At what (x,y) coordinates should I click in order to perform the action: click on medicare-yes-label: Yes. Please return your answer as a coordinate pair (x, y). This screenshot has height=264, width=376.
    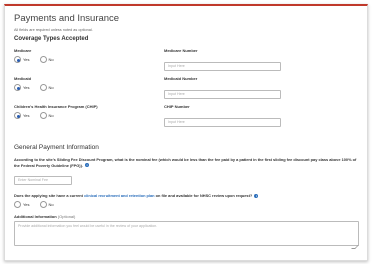
    Looking at the image, I should click on (26, 59).